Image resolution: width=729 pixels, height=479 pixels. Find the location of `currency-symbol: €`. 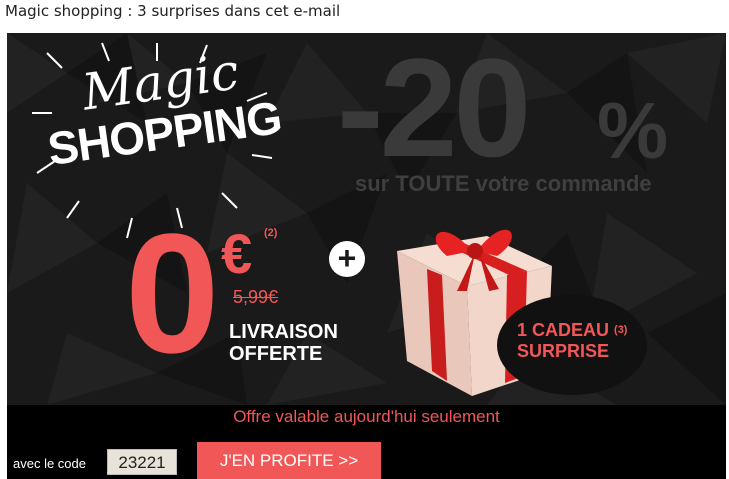

currency-symbol: € is located at coordinates (237, 253).